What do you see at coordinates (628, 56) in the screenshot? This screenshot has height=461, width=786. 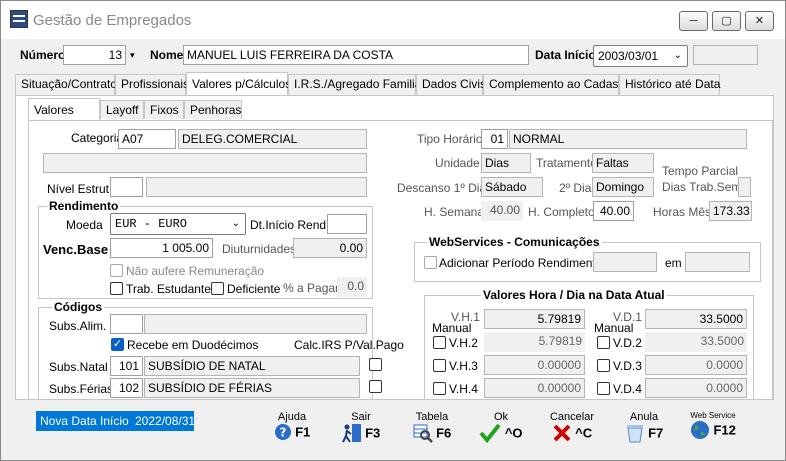 I see `data-inicio-value: 2003/03/01` at bounding box center [628, 56].